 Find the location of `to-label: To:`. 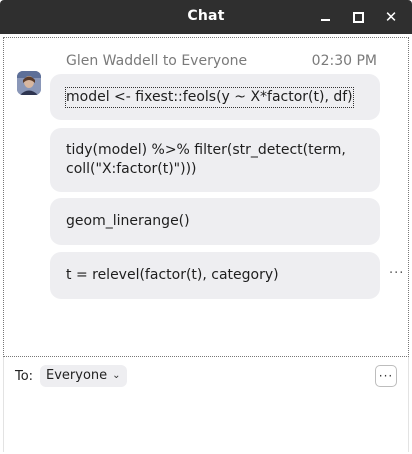

to-label: To: is located at coordinates (24, 376).